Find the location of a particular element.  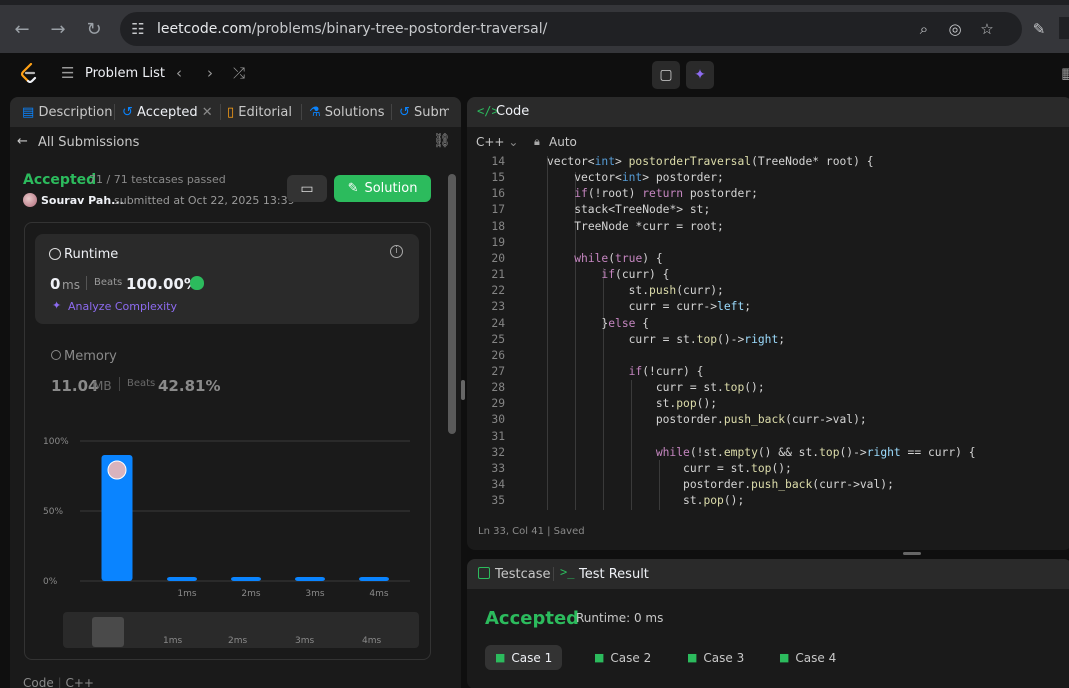

code-line: 15 vector<int> postorder; is located at coordinates (767, 178).